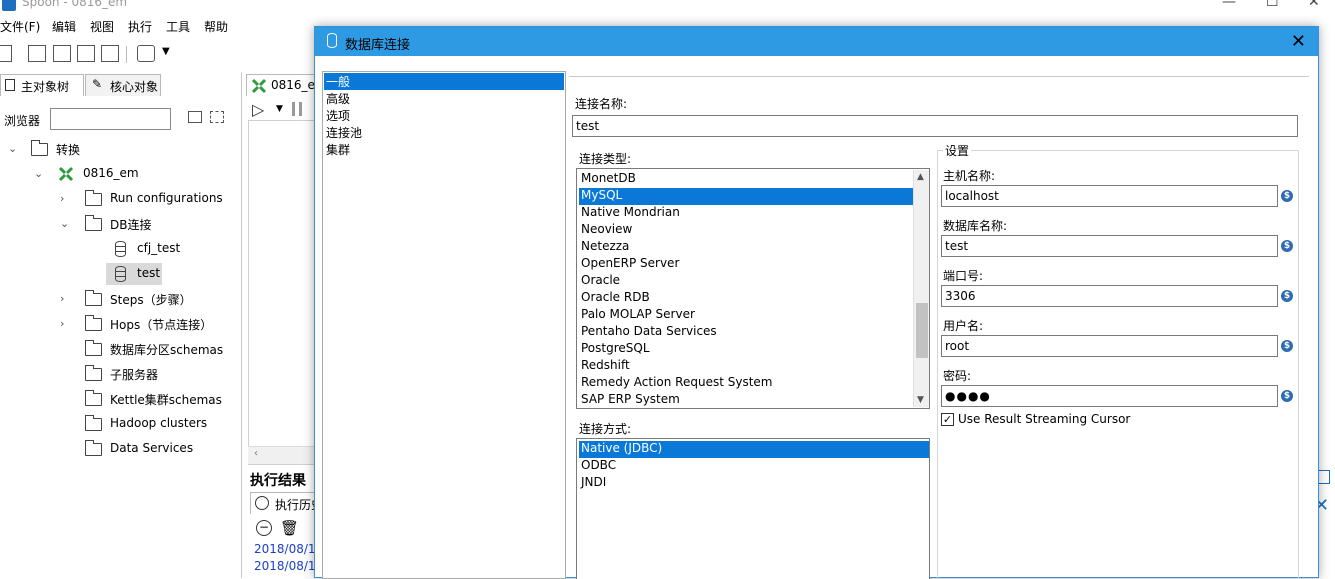 This screenshot has width=1335, height=579. What do you see at coordinates (746, 213) in the screenshot?
I see `list-item: Native Mondrian` at bounding box center [746, 213].